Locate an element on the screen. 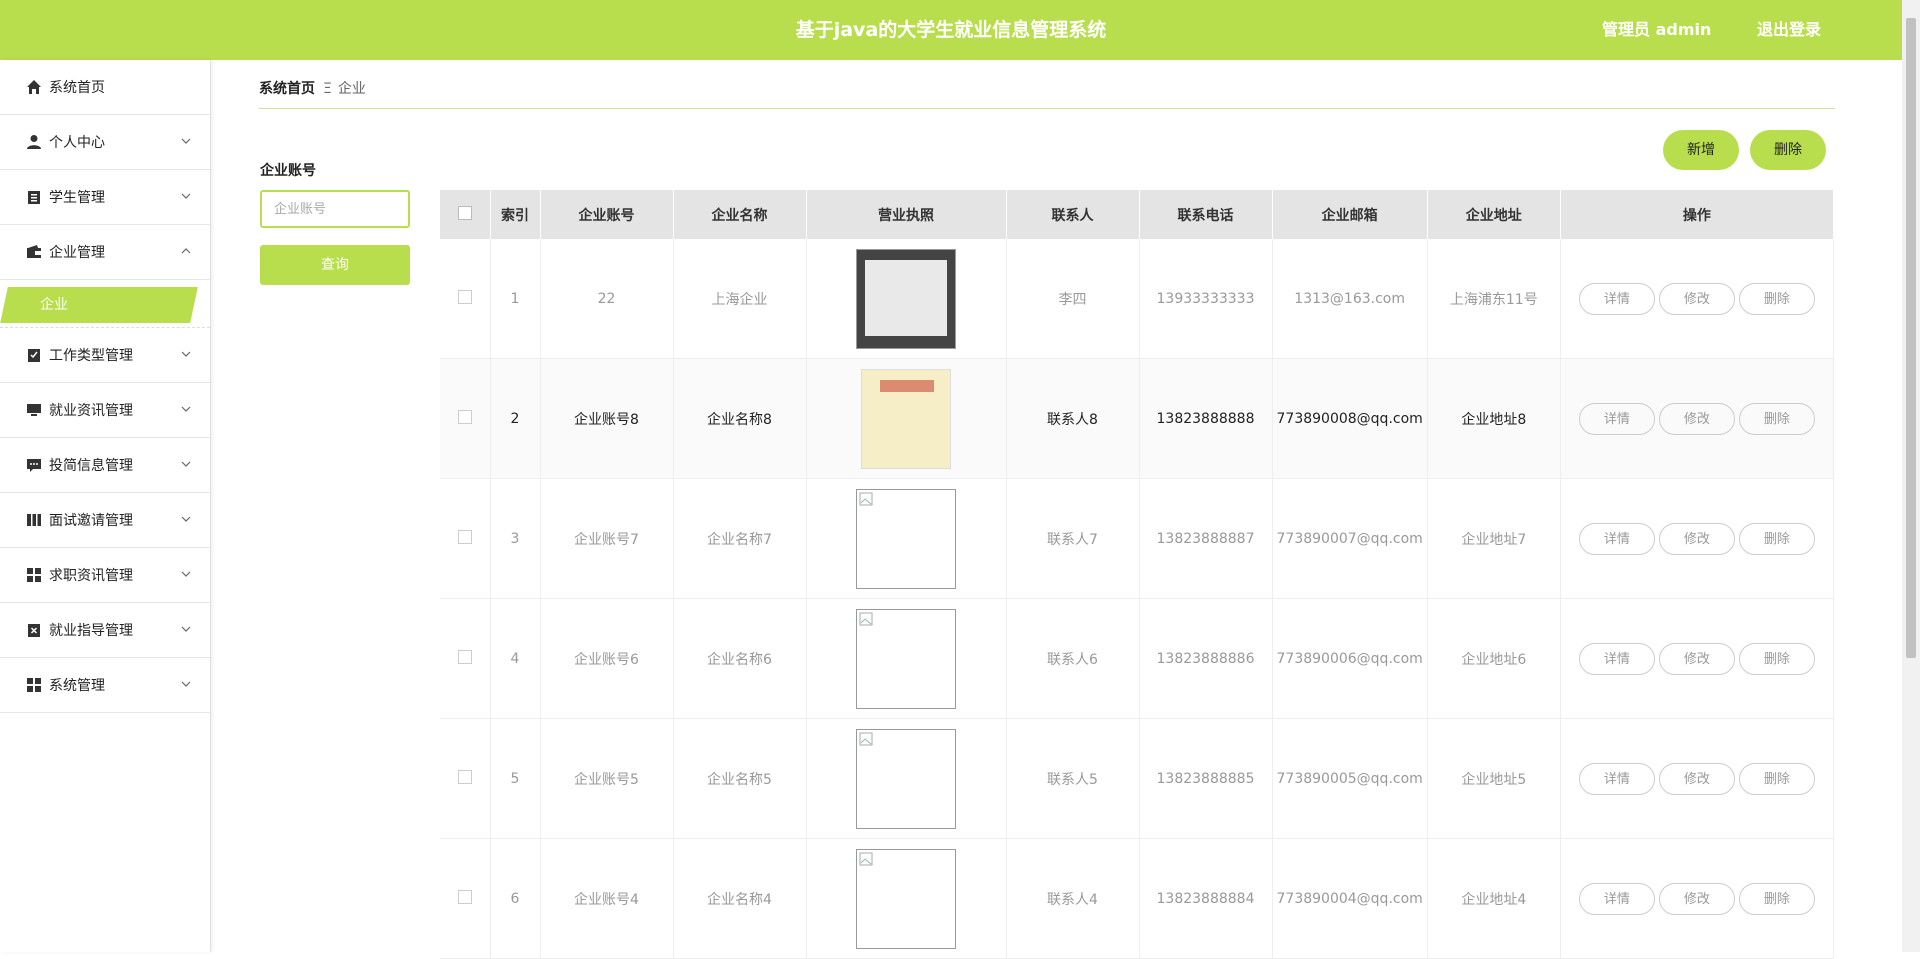 Image resolution: width=1920 pixels, height=959 pixels. sidebar-item-system: 系统管理 is located at coordinates (105, 685).